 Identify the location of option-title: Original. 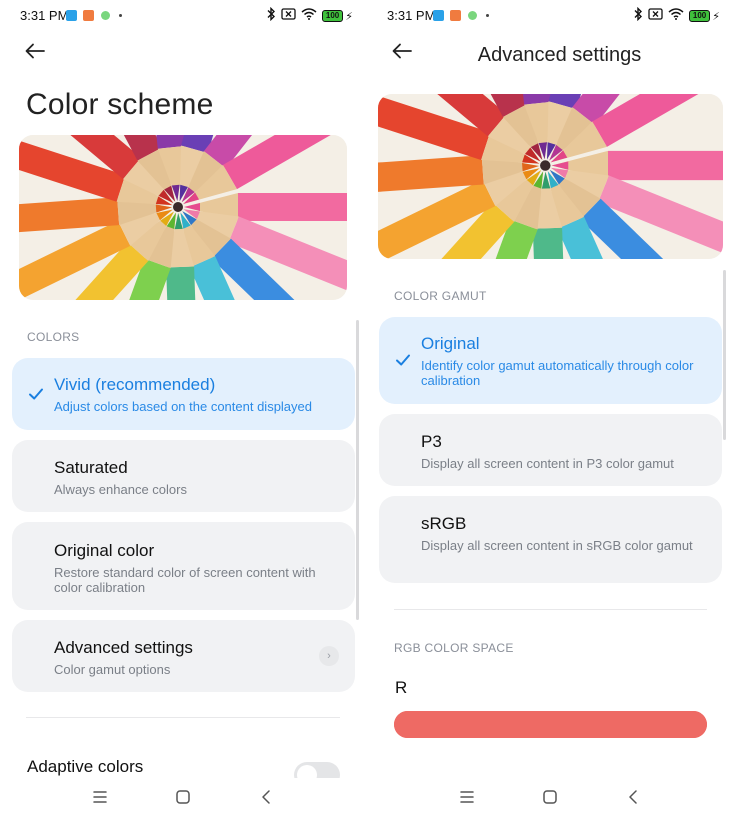
(450, 343).